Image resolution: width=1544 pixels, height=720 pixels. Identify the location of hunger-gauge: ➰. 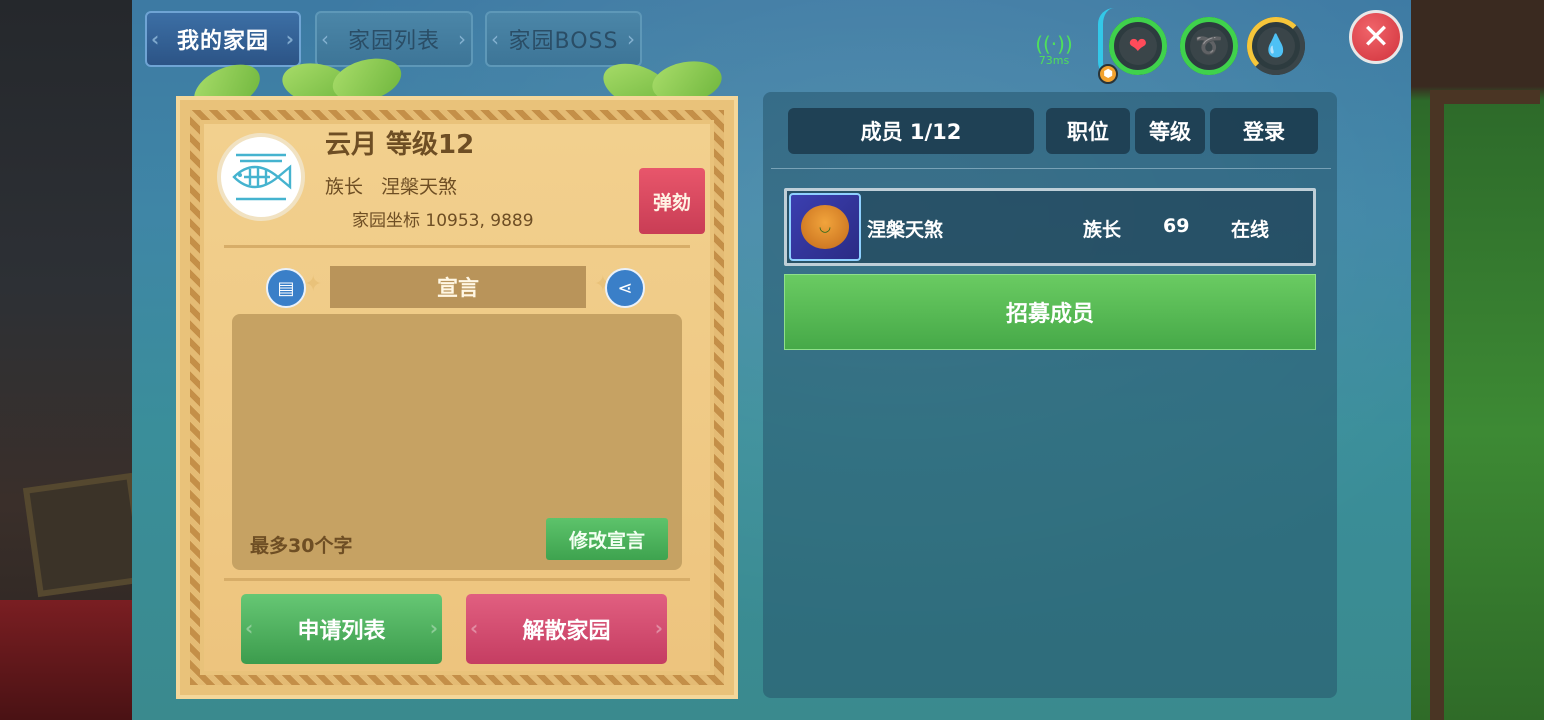
(1209, 46).